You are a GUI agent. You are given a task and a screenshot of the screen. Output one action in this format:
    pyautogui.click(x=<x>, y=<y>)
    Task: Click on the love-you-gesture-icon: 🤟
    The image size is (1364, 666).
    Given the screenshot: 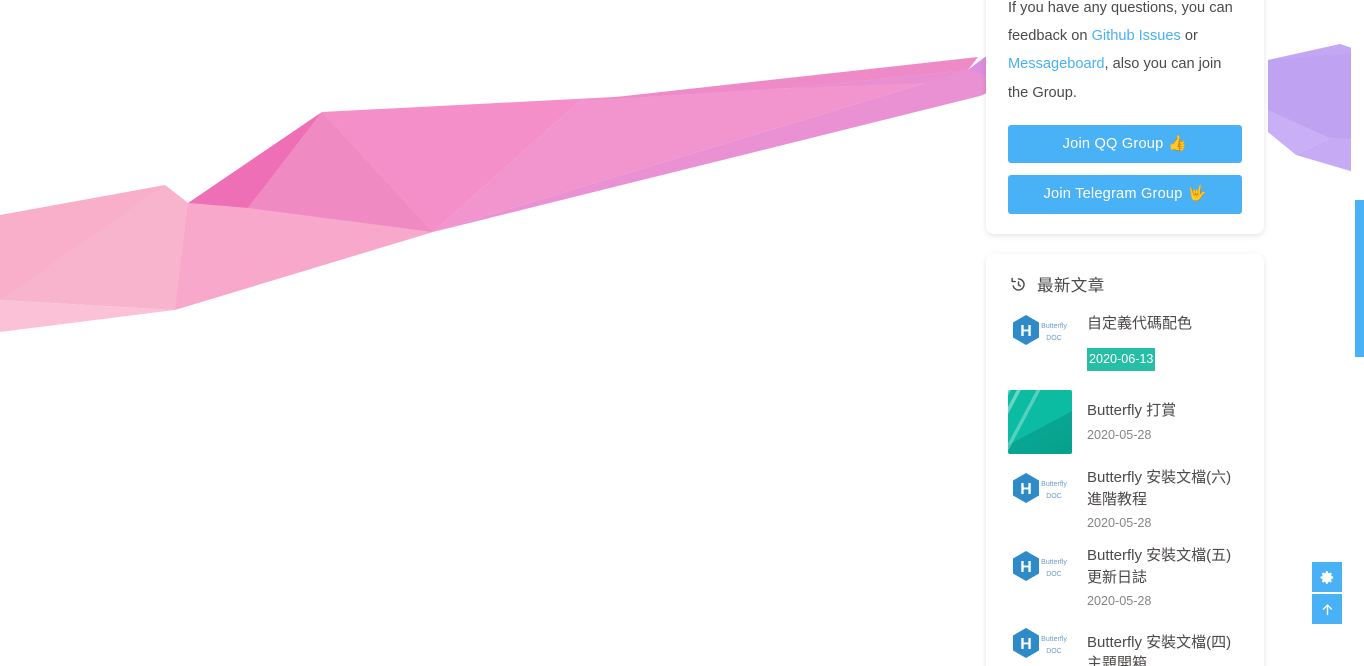 What is the action you would take?
    pyautogui.click(x=1197, y=194)
    